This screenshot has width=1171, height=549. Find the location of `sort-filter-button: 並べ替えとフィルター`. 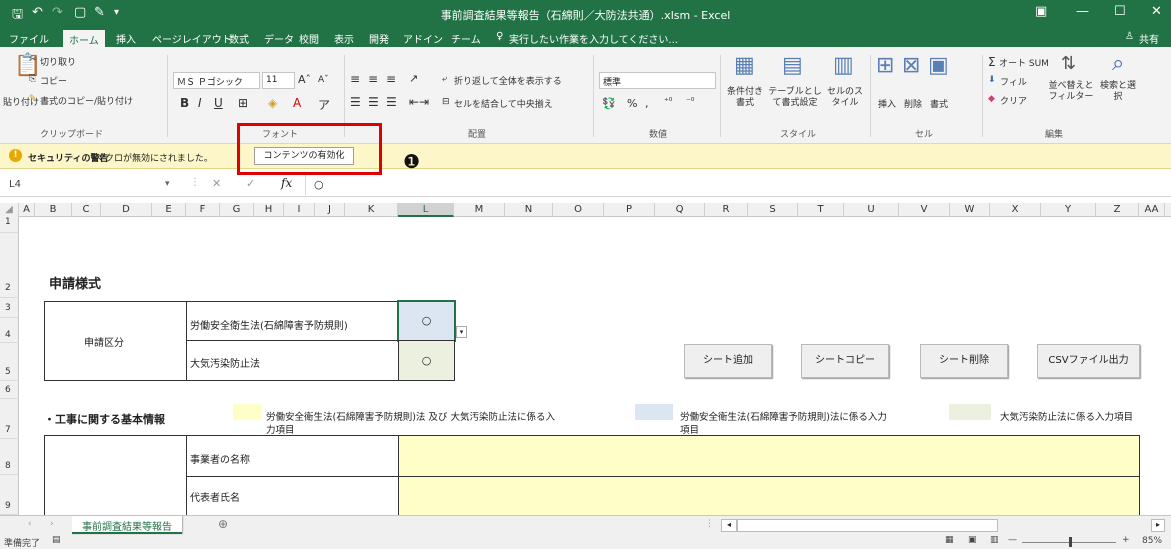

sort-filter-button: 並べ替えとフィルター is located at coordinates (1071, 92).